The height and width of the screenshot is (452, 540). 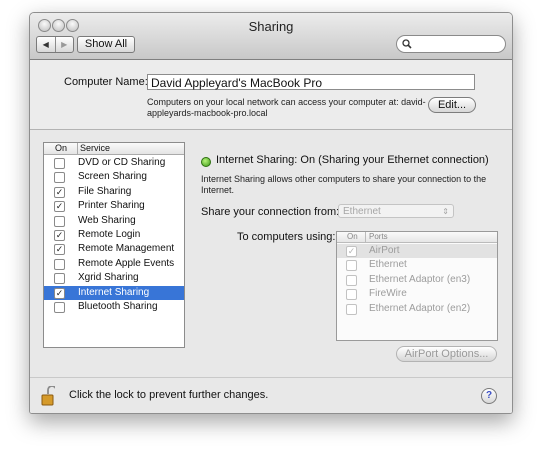 What do you see at coordinates (106, 82) in the screenshot?
I see `computer-name-label: Computer Name:` at bounding box center [106, 82].